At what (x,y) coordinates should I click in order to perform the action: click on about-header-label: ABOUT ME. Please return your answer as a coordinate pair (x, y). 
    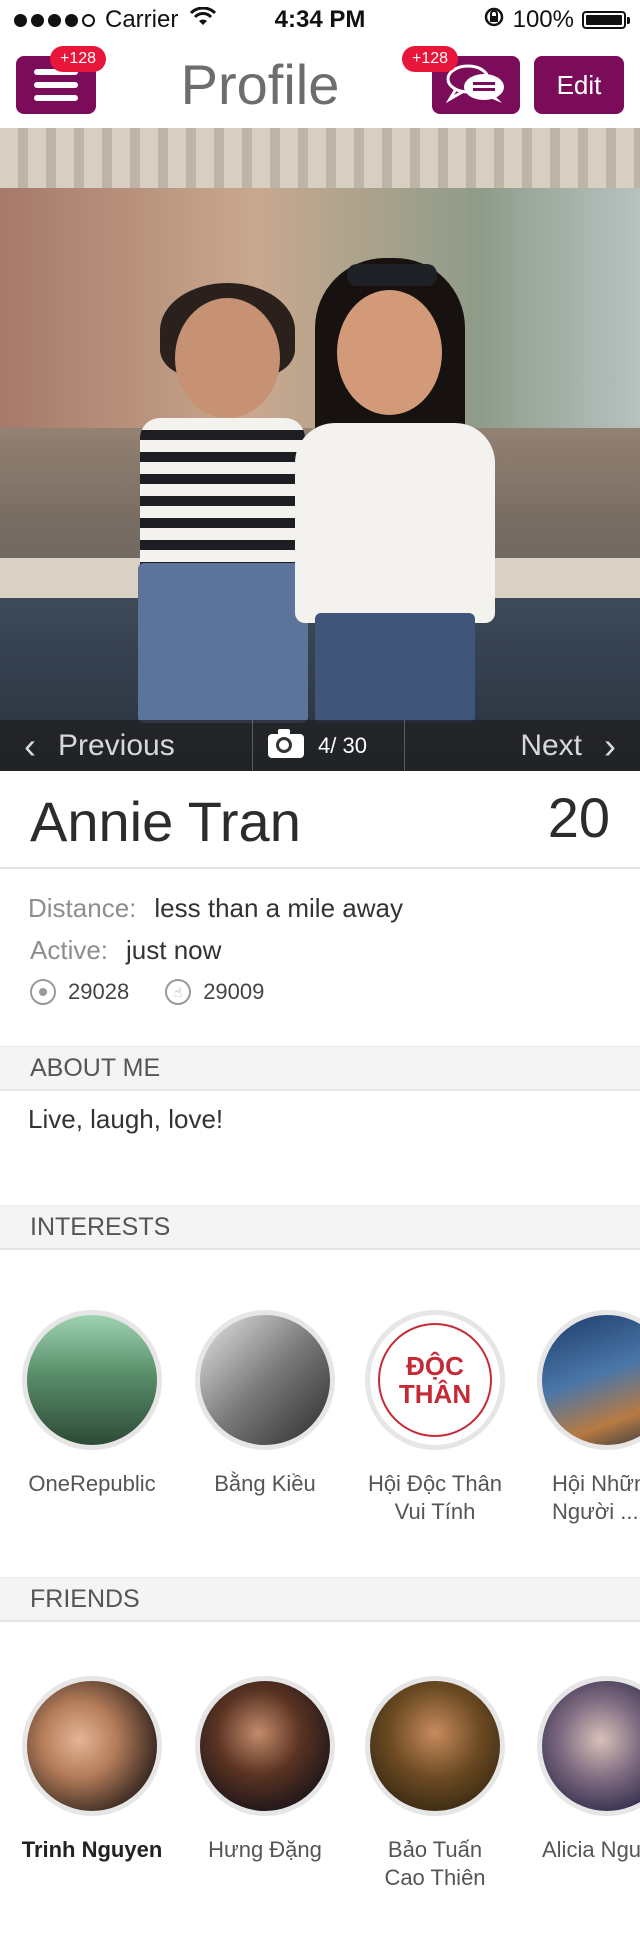
    Looking at the image, I should click on (95, 1067).